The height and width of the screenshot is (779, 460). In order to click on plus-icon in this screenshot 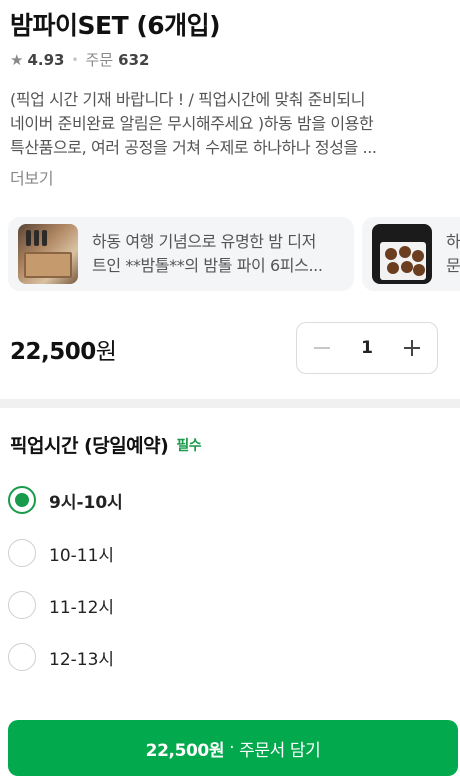, I will do `click(412, 348)`.